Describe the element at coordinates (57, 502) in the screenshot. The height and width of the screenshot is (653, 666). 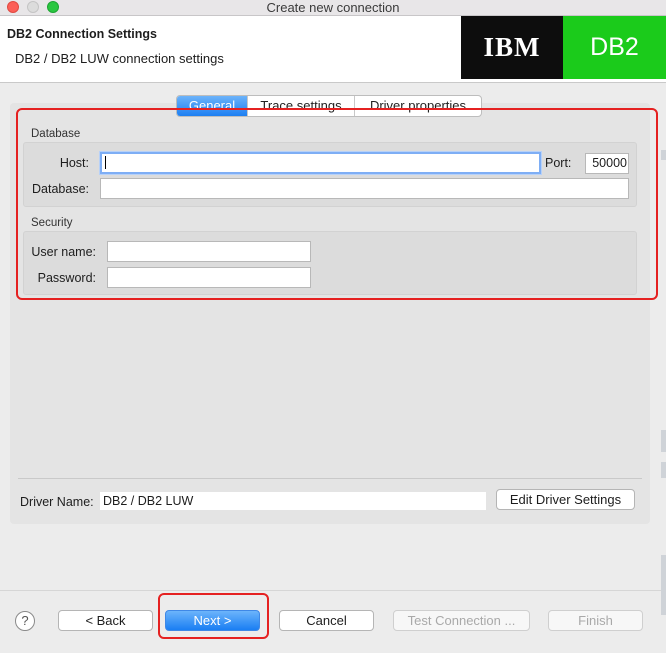
I see `driver-name-label: Driver Name:` at that location.